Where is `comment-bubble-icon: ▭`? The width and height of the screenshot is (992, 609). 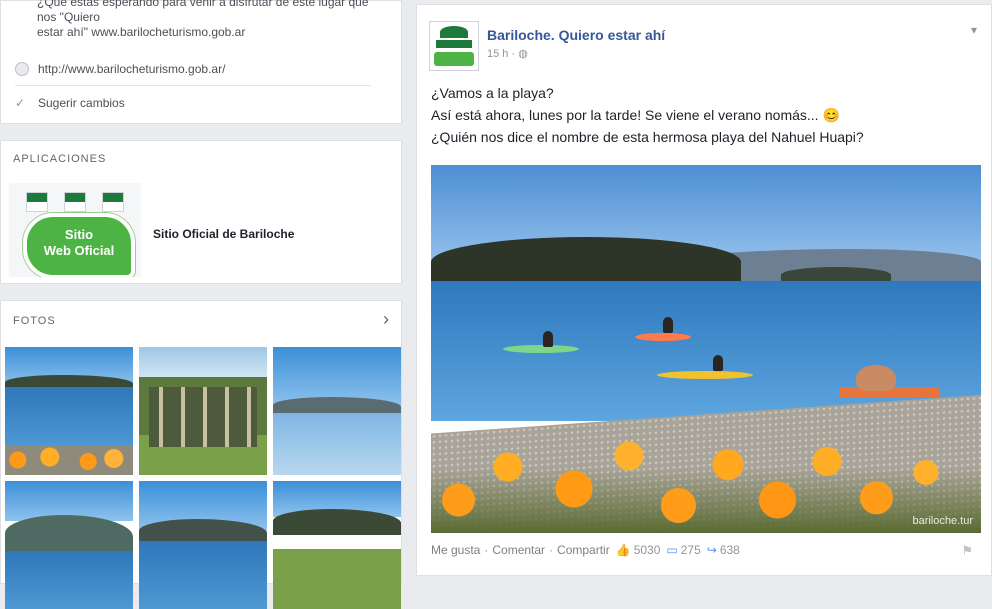 comment-bubble-icon: ▭ is located at coordinates (672, 550).